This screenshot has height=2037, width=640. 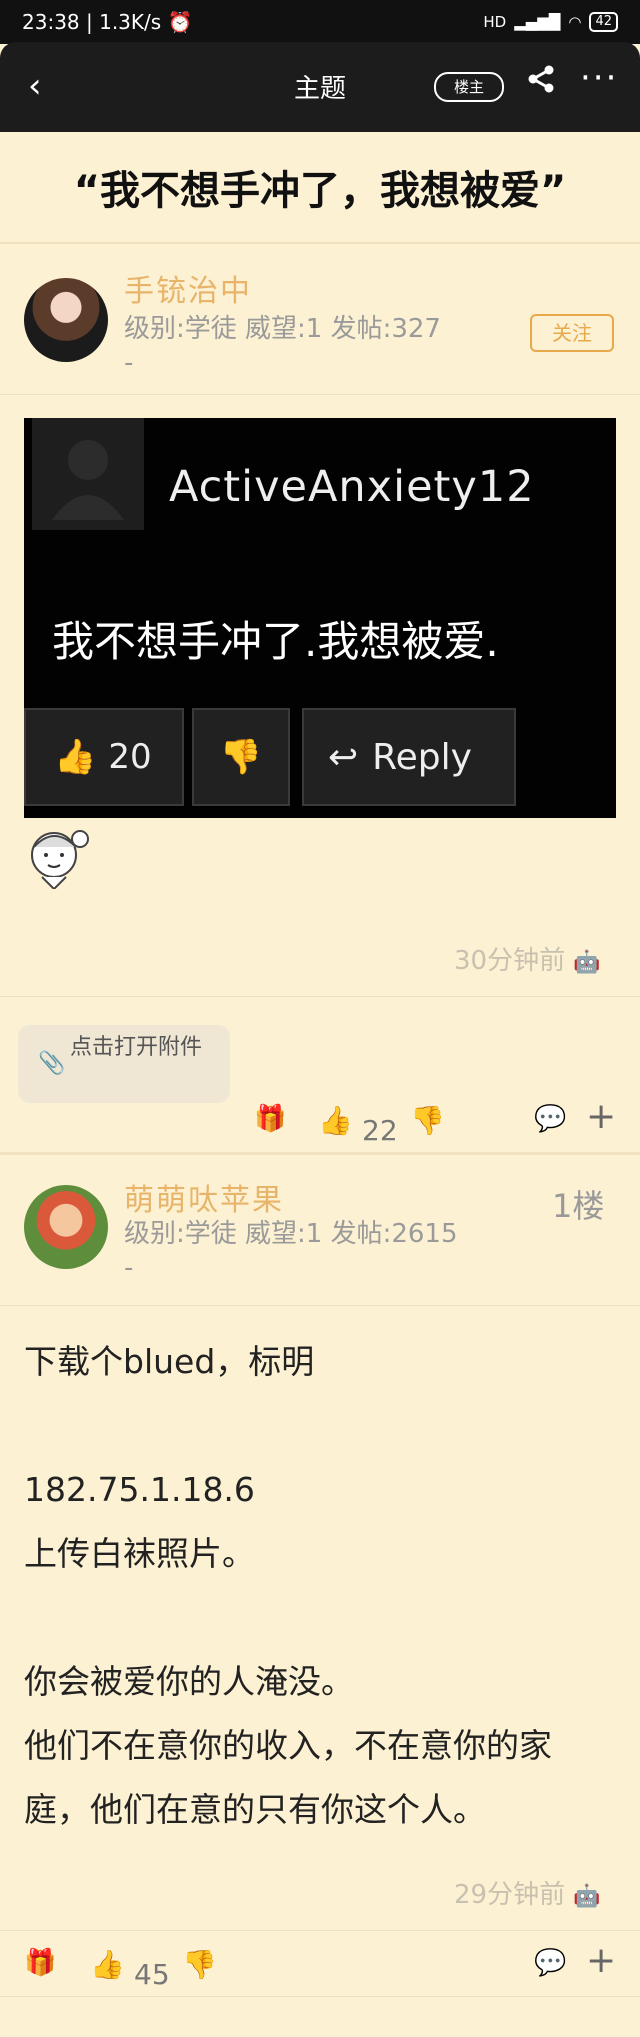 I want to click on status-bar: 23:38 | 1.3K/s ⏰ HD ▂▄▆█ ◠ 42, so click(x=320, y=22).